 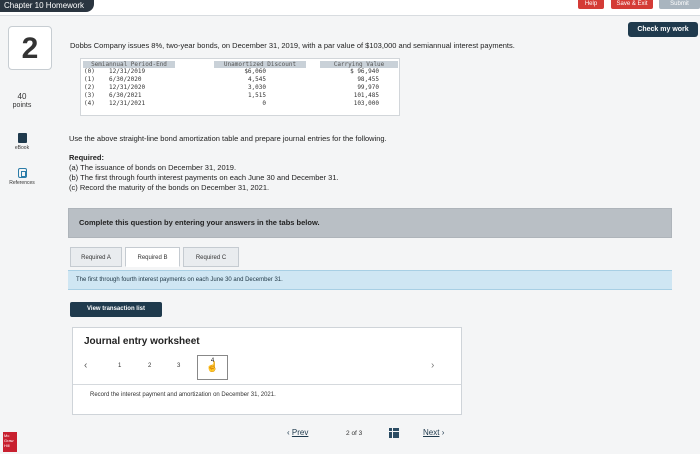 I want to click on period-index: (1), so click(x=89, y=79).